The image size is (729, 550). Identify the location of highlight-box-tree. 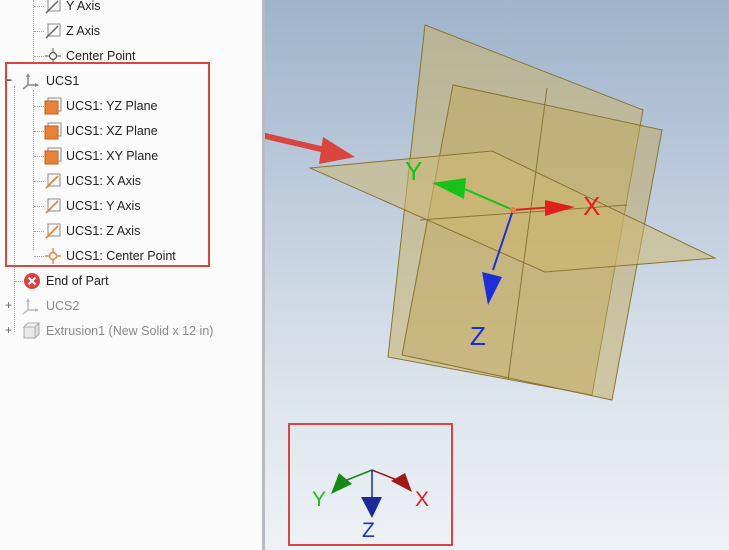
(107, 164).